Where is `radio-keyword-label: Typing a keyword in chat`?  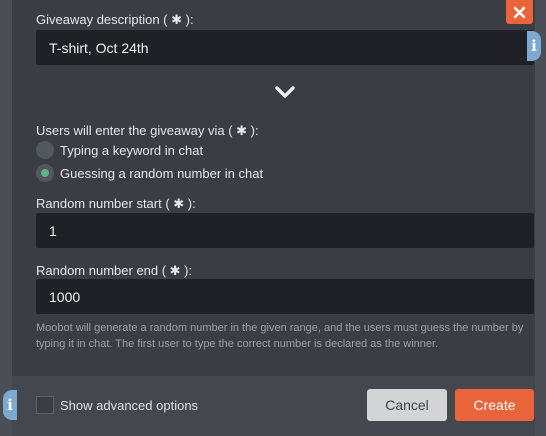
radio-keyword-label: Typing a keyword in chat is located at coordinates (132, 150).